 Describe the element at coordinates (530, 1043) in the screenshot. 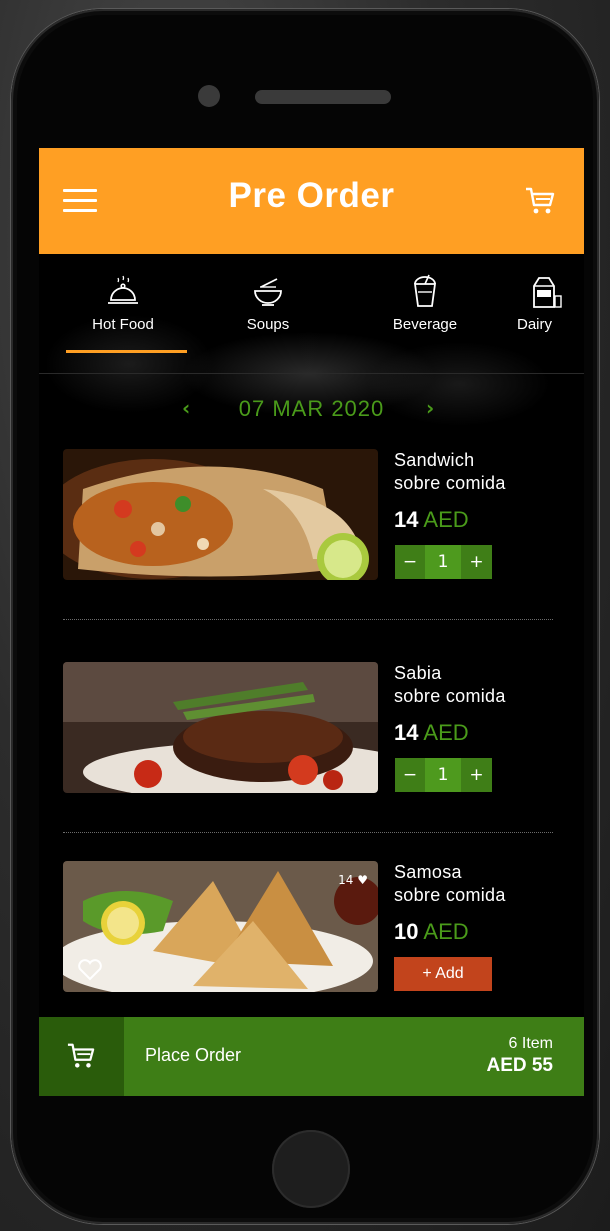

I see `item-count: 6 Item` at that location.